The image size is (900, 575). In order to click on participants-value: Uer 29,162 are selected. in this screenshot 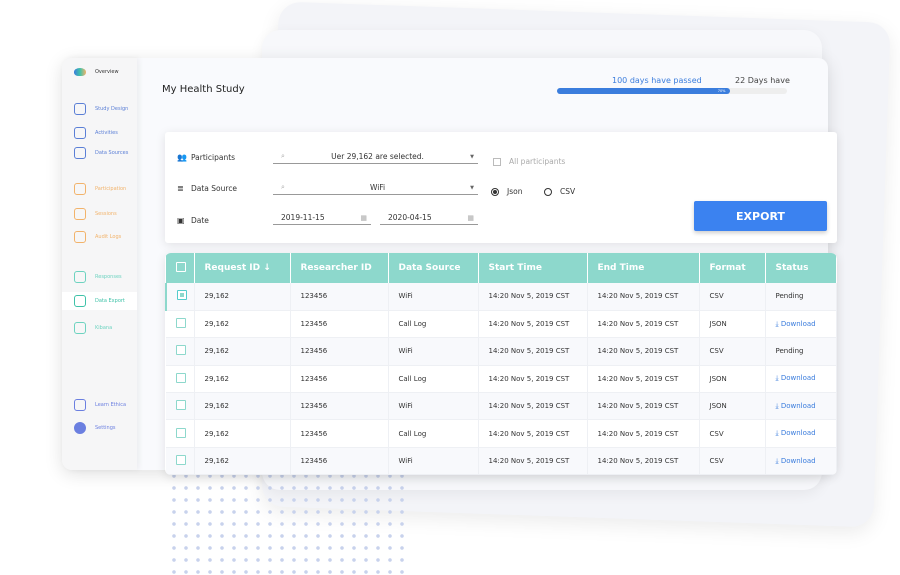, I will do `click(377, 156)`.